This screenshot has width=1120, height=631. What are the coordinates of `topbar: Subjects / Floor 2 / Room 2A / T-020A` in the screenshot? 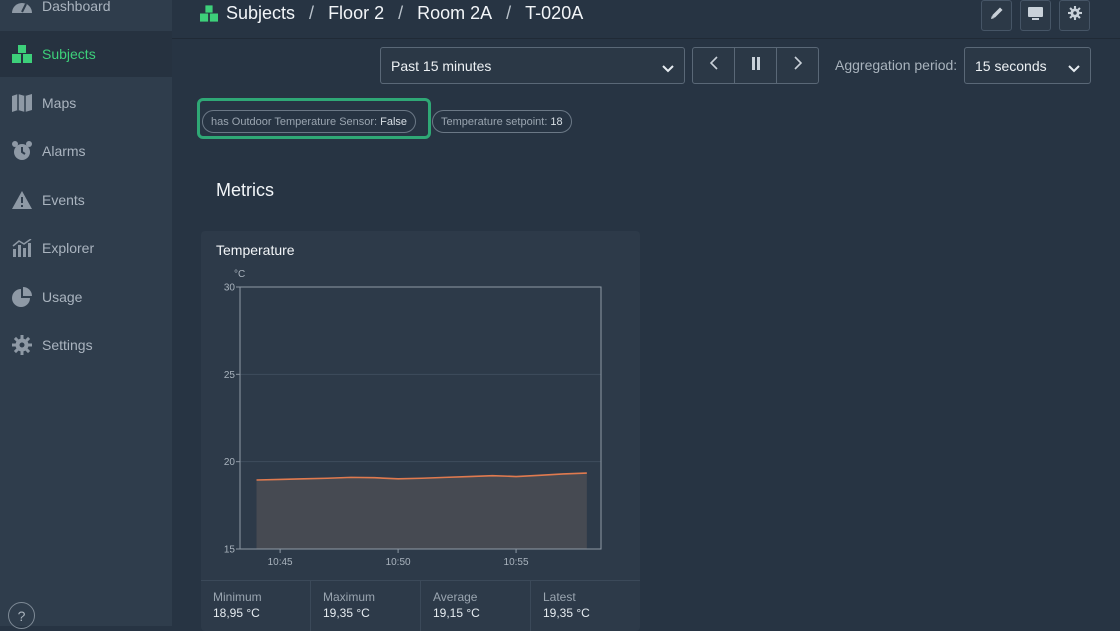 It's located at (646, 19).